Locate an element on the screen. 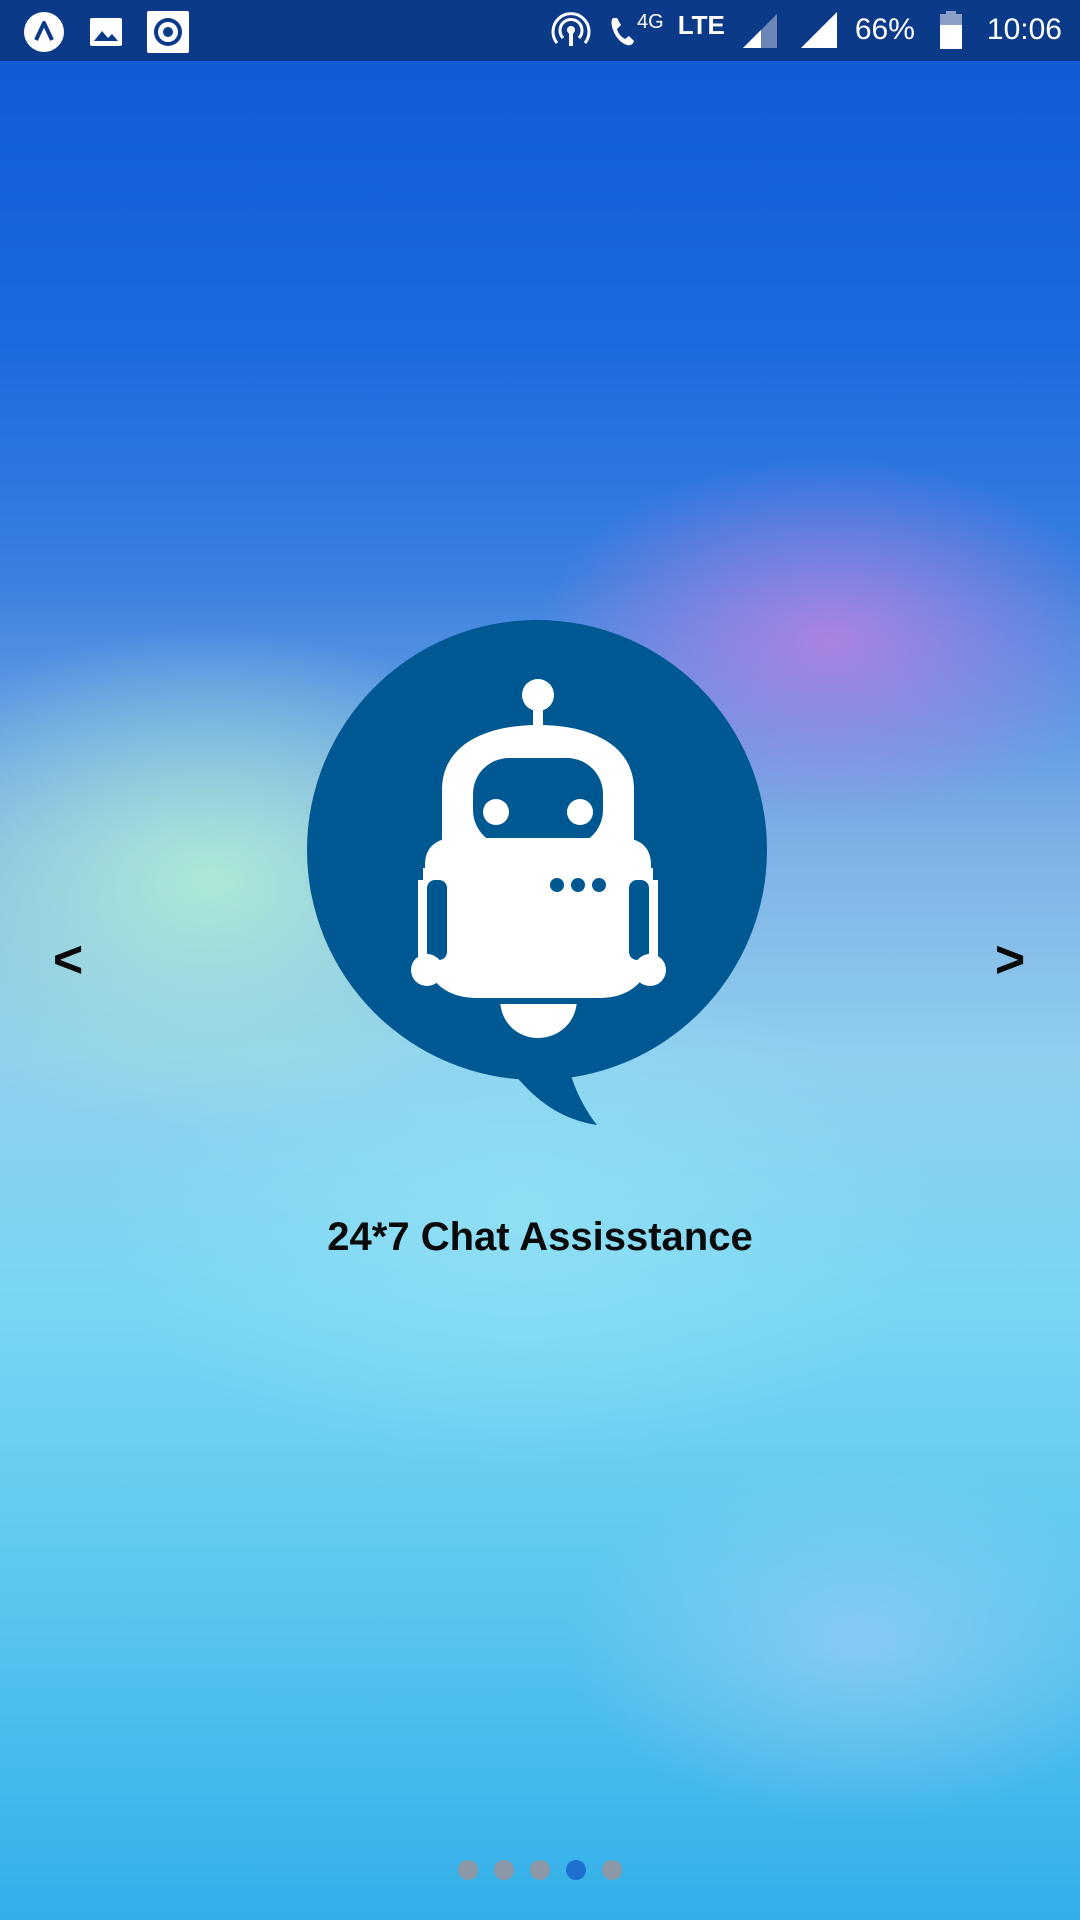  lte-label: LTE is located at coordinates (701, 25).